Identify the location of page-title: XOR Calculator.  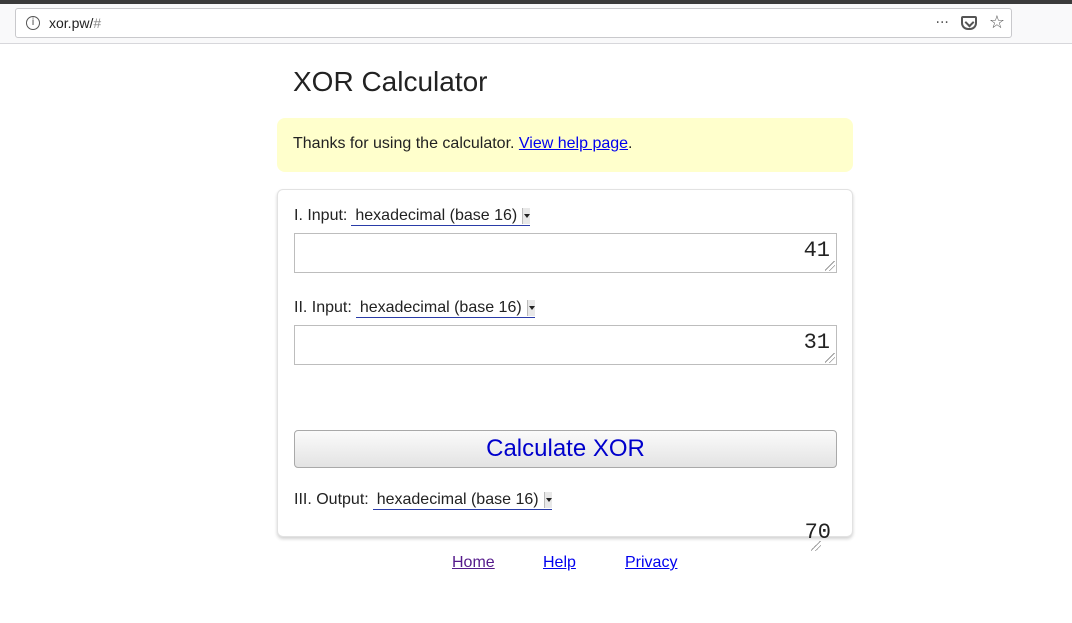
(390, 81).